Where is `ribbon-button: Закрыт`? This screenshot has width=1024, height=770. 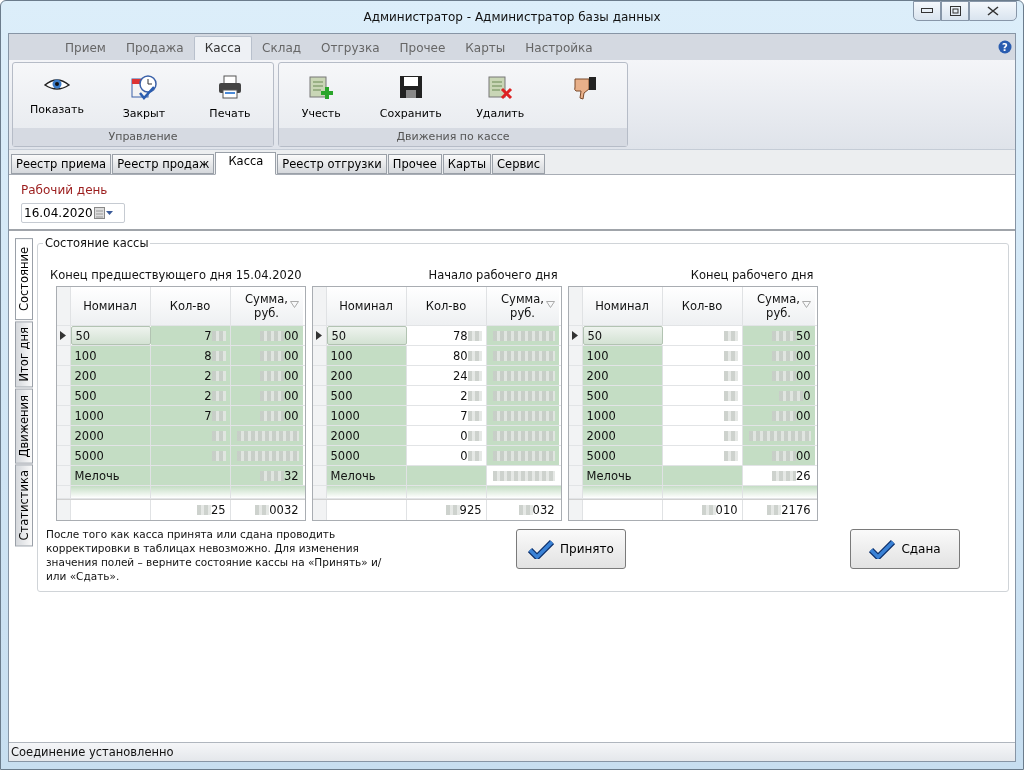 ribbon-button: Закрыт is located at coordinates (143, 96).